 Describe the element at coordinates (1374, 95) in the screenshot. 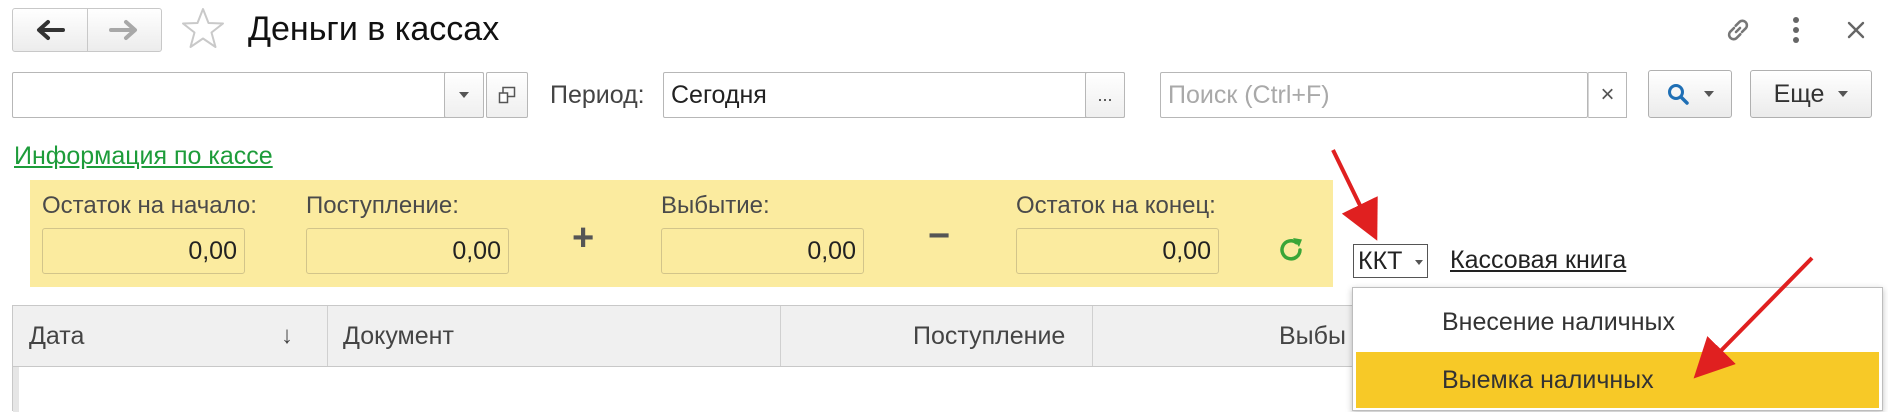

I see `search-input: Поиск (Ctrl+F)` at that location.